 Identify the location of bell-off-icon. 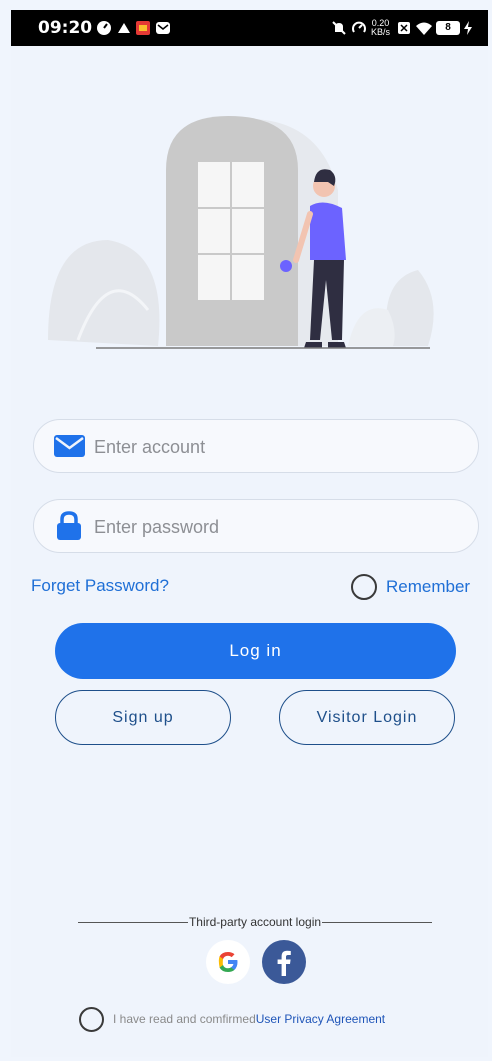
(339, 28).